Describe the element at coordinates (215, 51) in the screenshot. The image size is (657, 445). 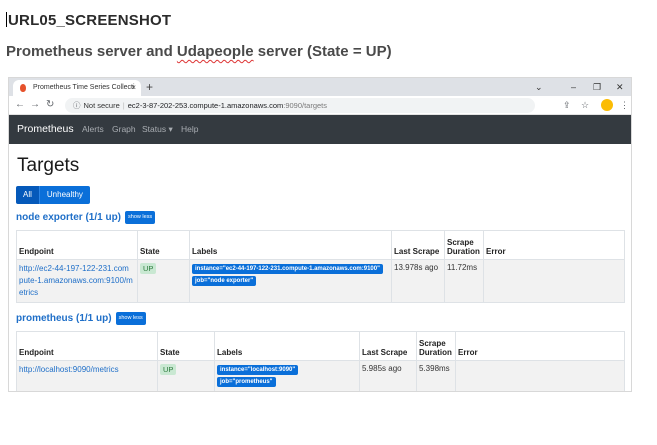
I see `subtitle-misspelled-word: Udapeople` at that location.